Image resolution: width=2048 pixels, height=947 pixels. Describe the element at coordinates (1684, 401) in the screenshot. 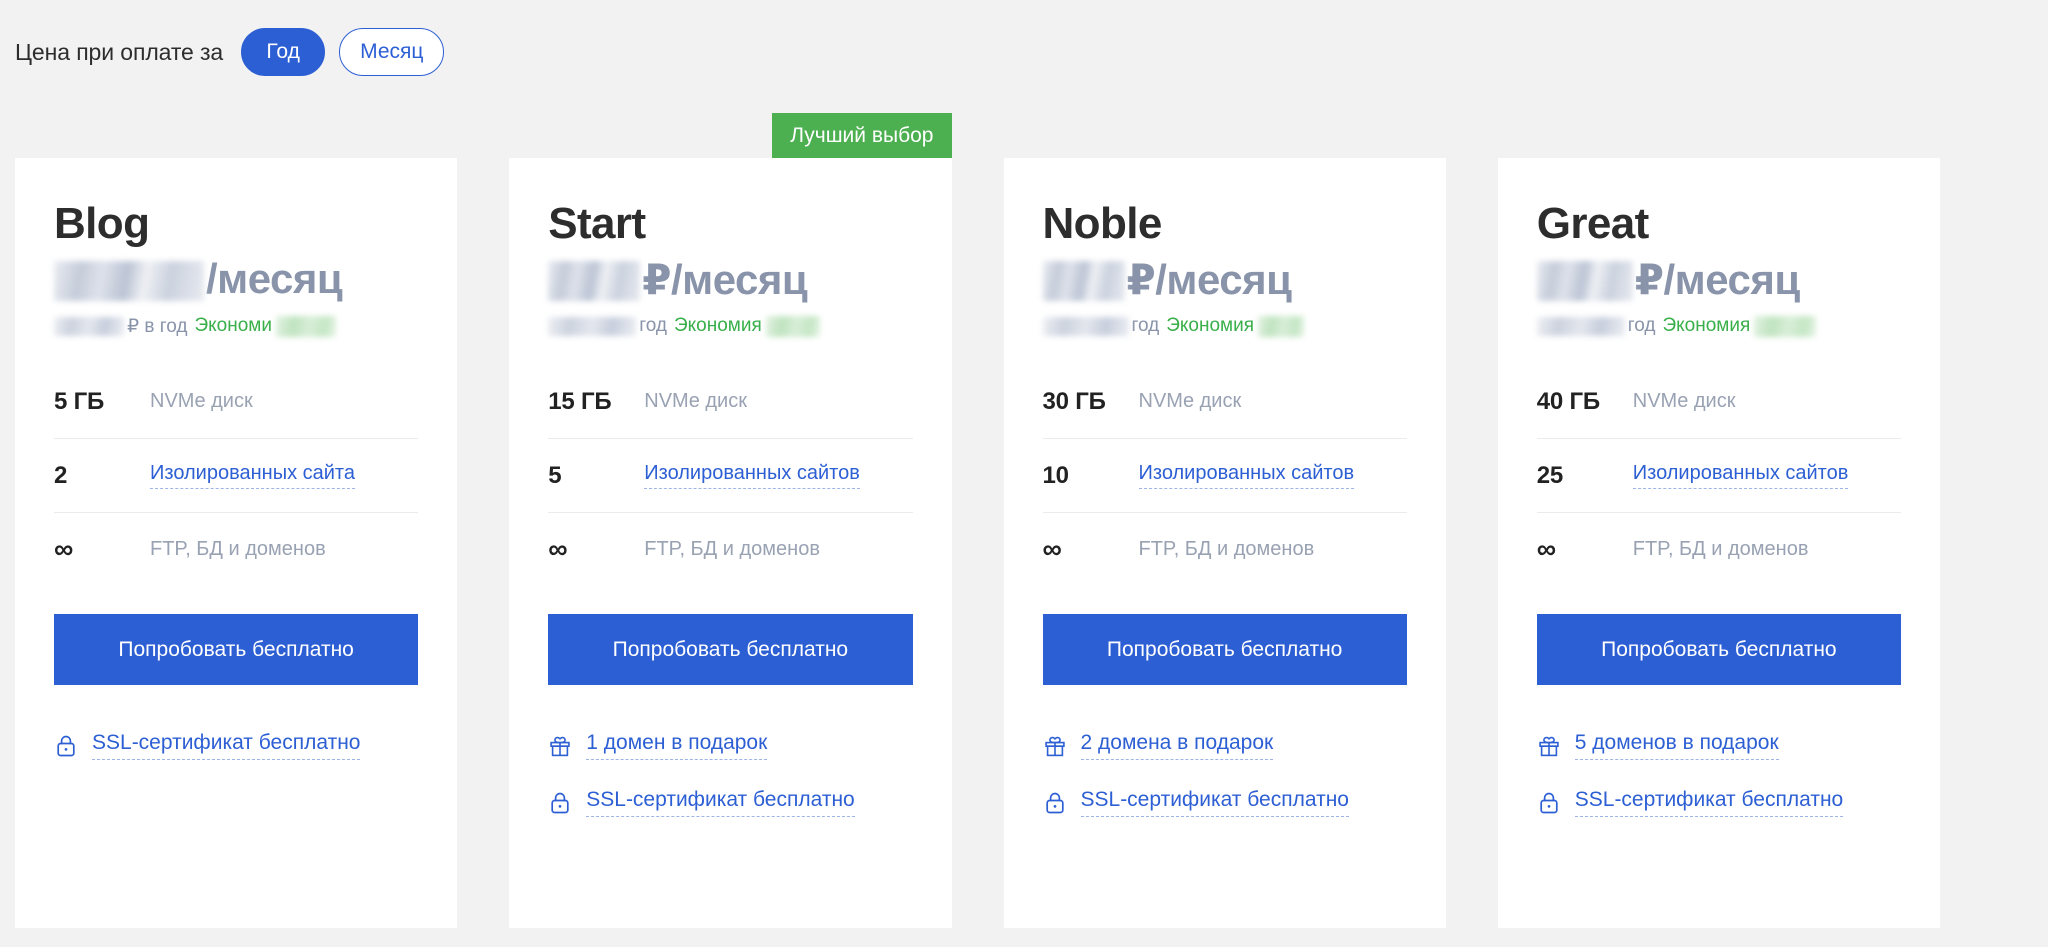

I see `spec-label: NVMe диск` at that location.